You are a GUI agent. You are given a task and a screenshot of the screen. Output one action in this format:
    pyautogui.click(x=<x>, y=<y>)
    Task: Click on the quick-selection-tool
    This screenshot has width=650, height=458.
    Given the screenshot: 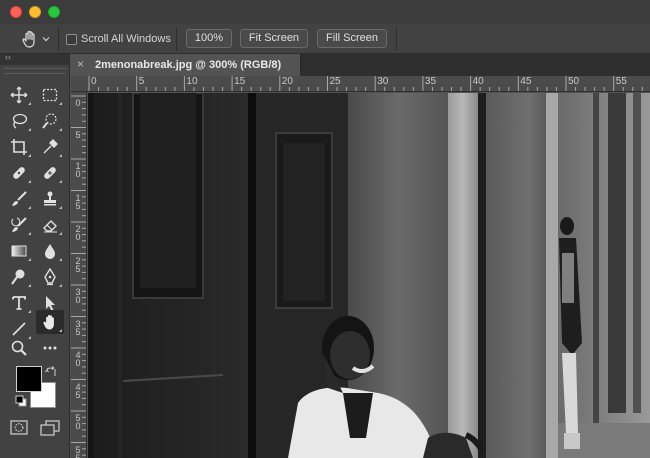 What is the action you would take?
    pyautogui.click(x=50, y=121)
    